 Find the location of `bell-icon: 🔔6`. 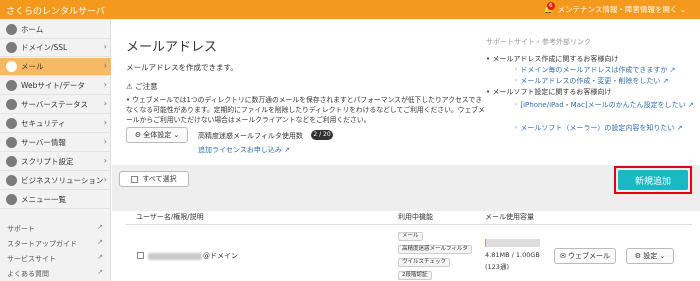

bell-icon: 🔔6 is located at coordinates (549, 8).